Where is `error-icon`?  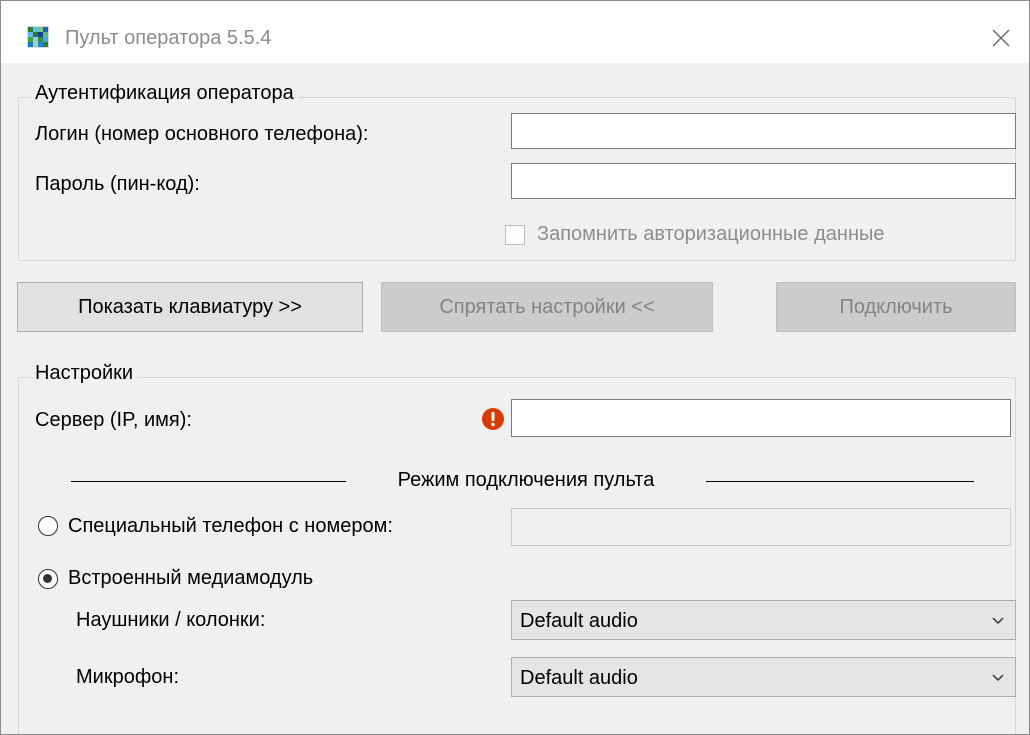 error-icon is located at coordinates (493, 419).